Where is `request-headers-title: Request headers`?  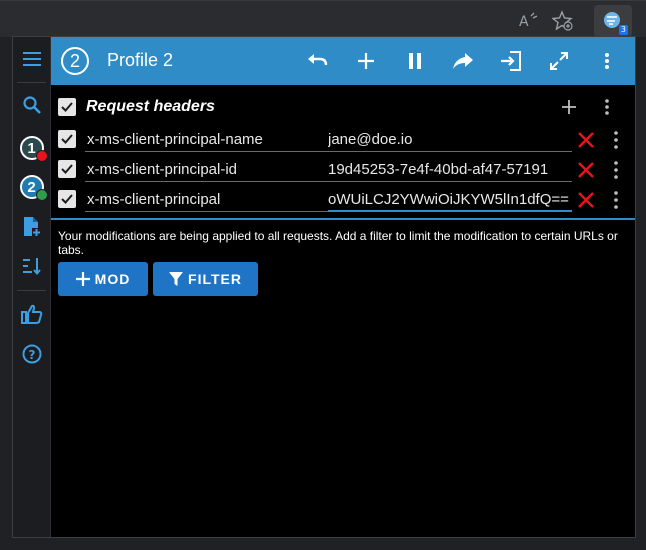 request-headers-title: Request headers is located at coordinates (150, 106).